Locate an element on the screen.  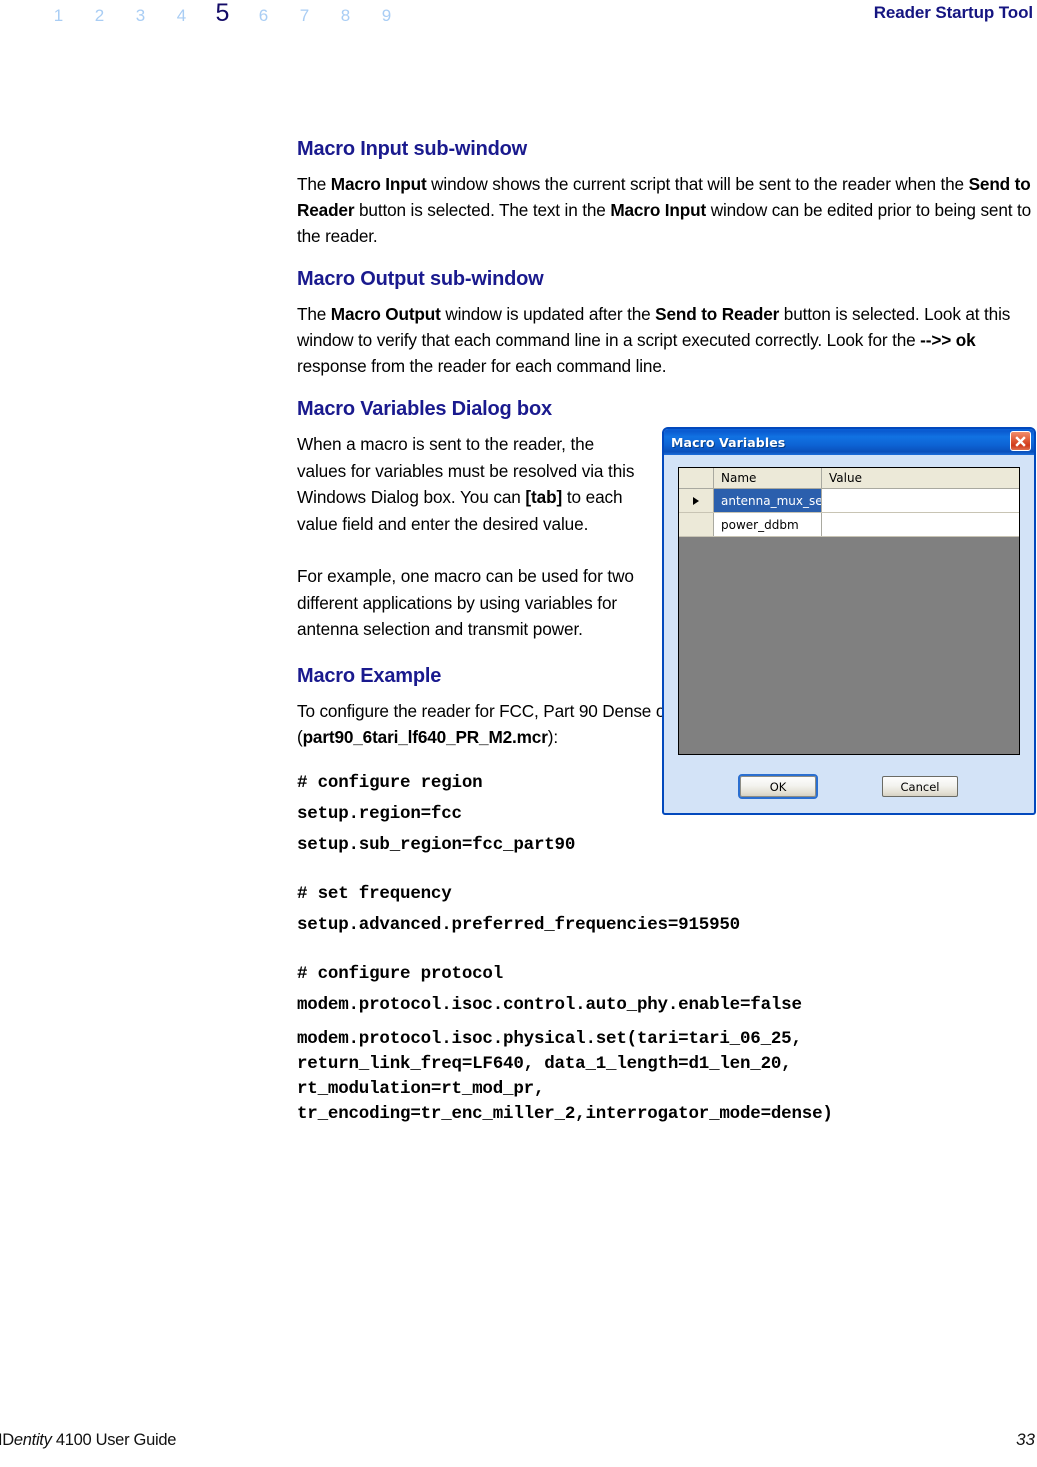
page-header: 1 2 3 4 5 6 7 8 9 Reader Startup Tool is located at coordinates (518, 17).